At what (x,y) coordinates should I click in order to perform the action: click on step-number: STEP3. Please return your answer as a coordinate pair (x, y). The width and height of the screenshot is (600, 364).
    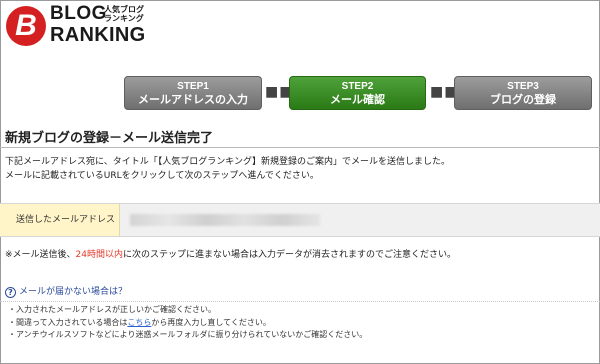
    Looking at the image, I should click on (523, 86).